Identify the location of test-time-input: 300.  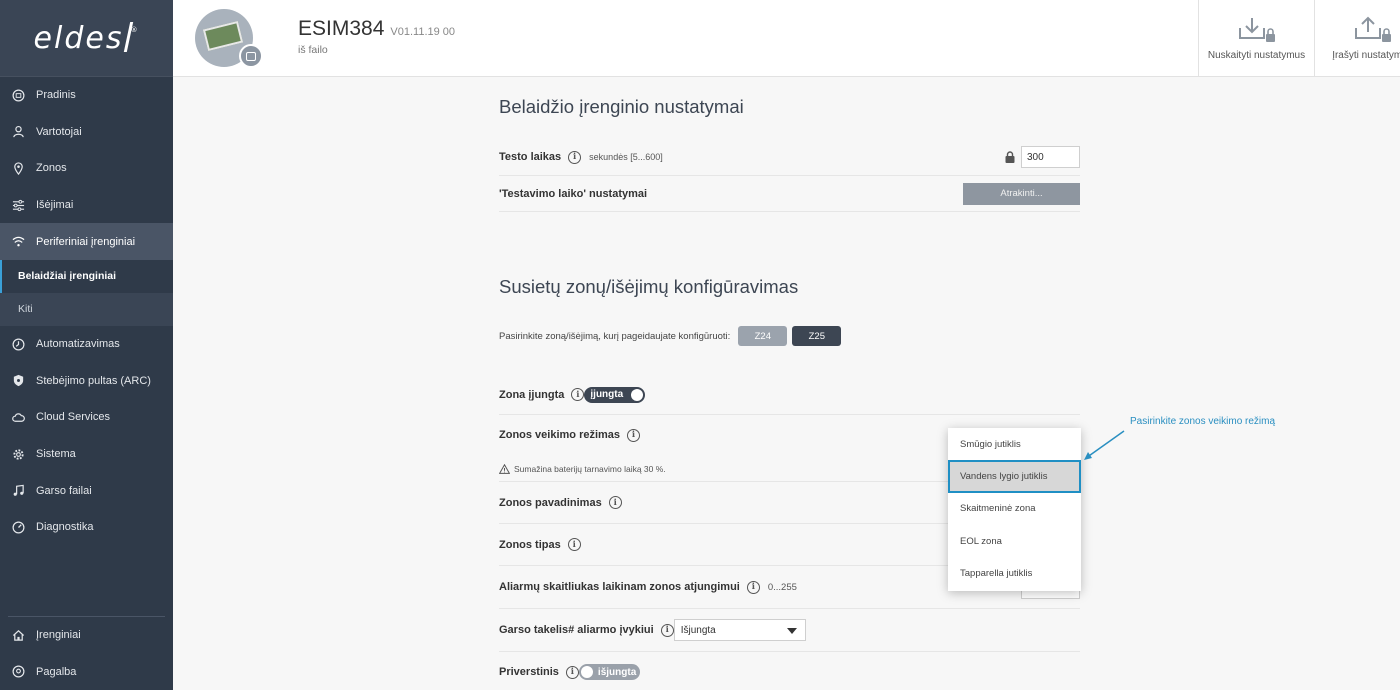
(1050, 157).